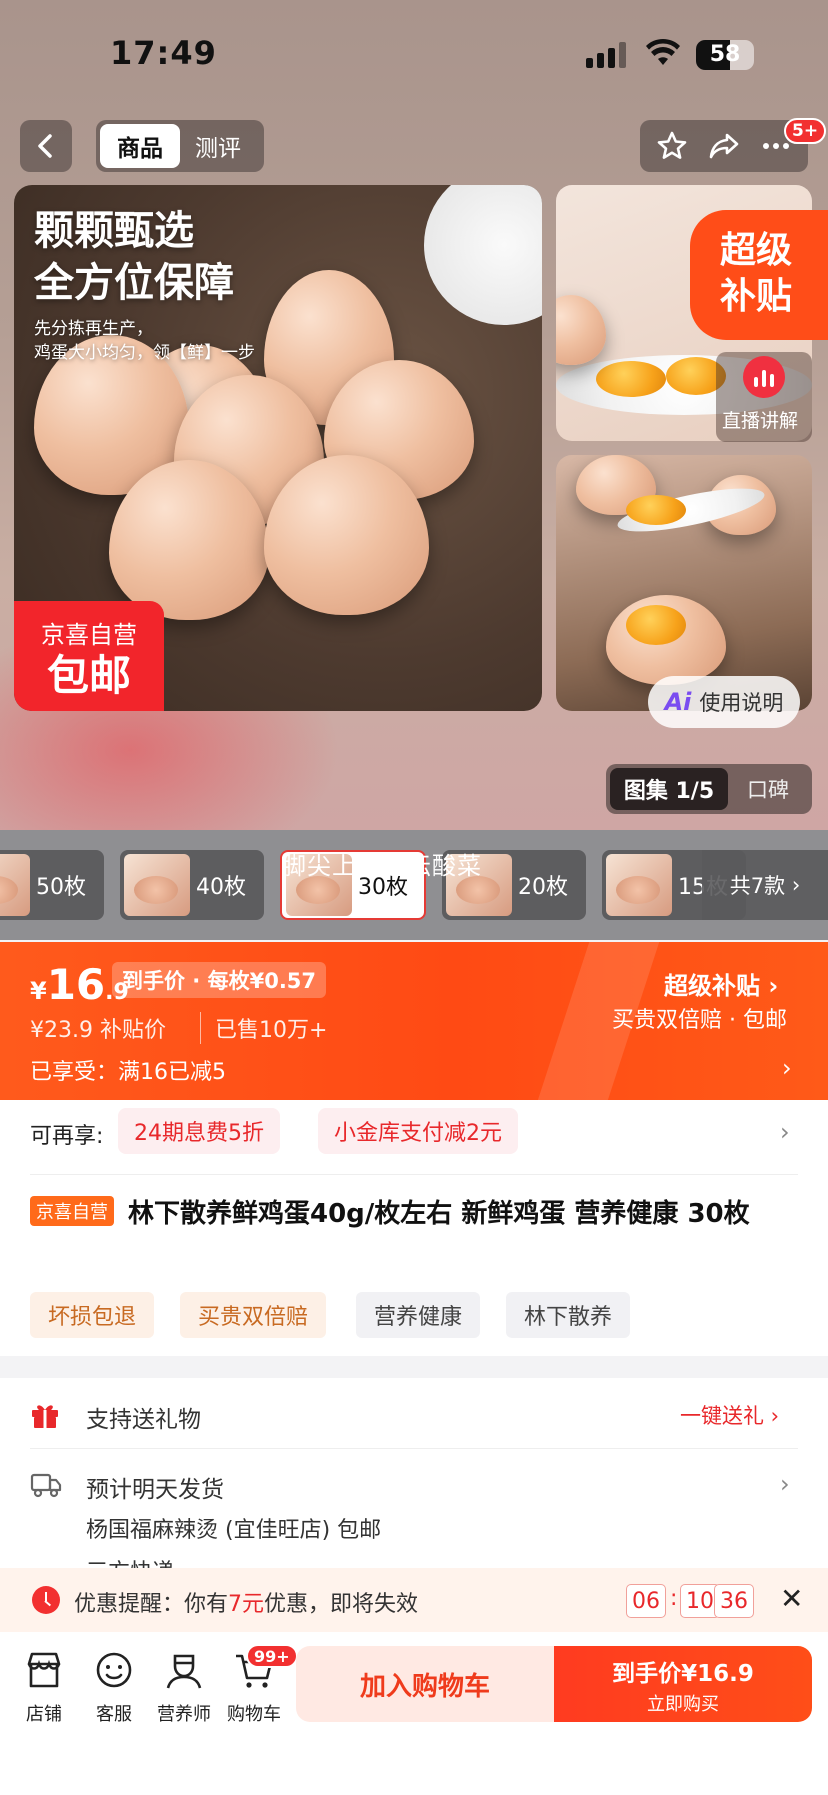 The width and height of the screenshot is (828, 1795). Describe the element at coordinates (418, 1315) in the screenshot. I see `feature-tag: 营养健康` at that location.